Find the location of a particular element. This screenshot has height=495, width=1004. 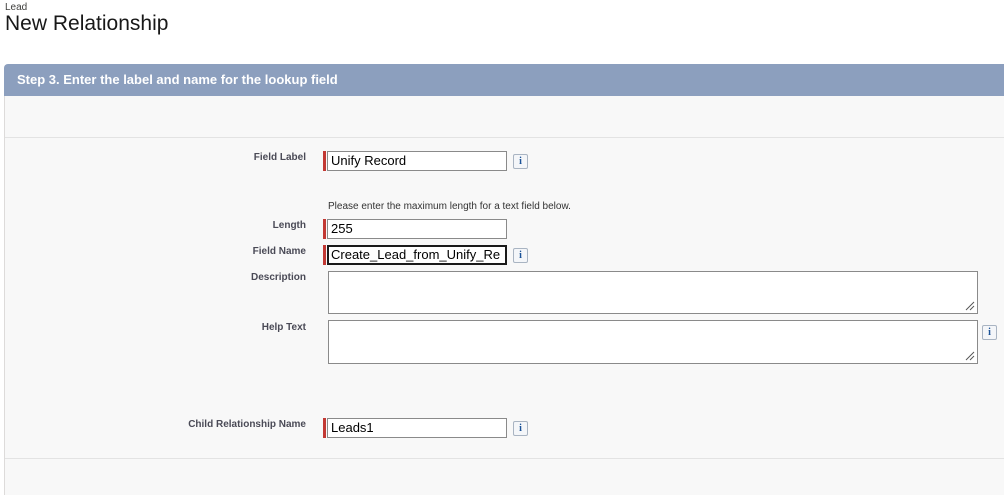

form-bottom-band is located at coordinates (504, 476).